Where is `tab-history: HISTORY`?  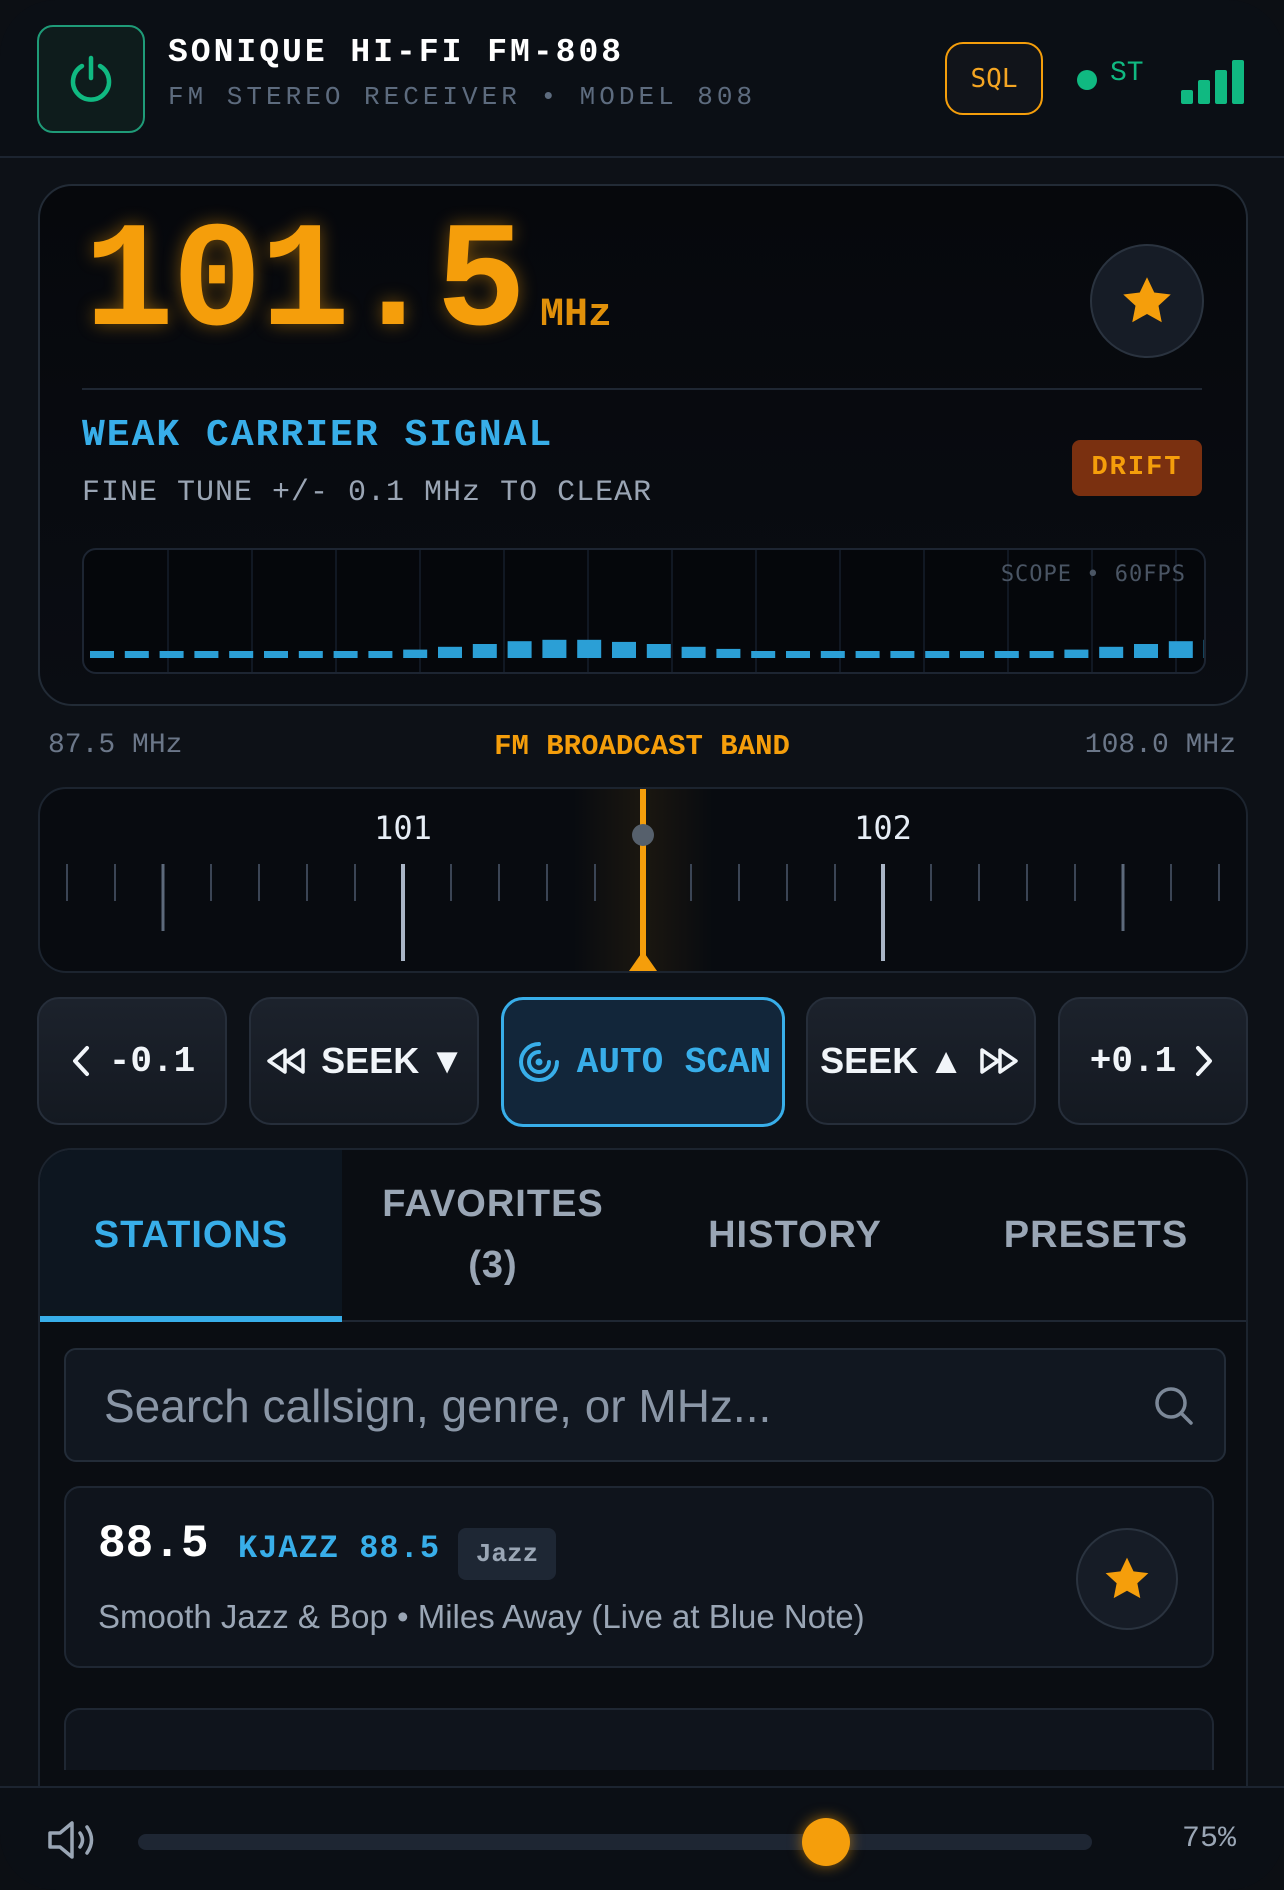 tab-history: HISTORY is located at coordinates (795, 1235).